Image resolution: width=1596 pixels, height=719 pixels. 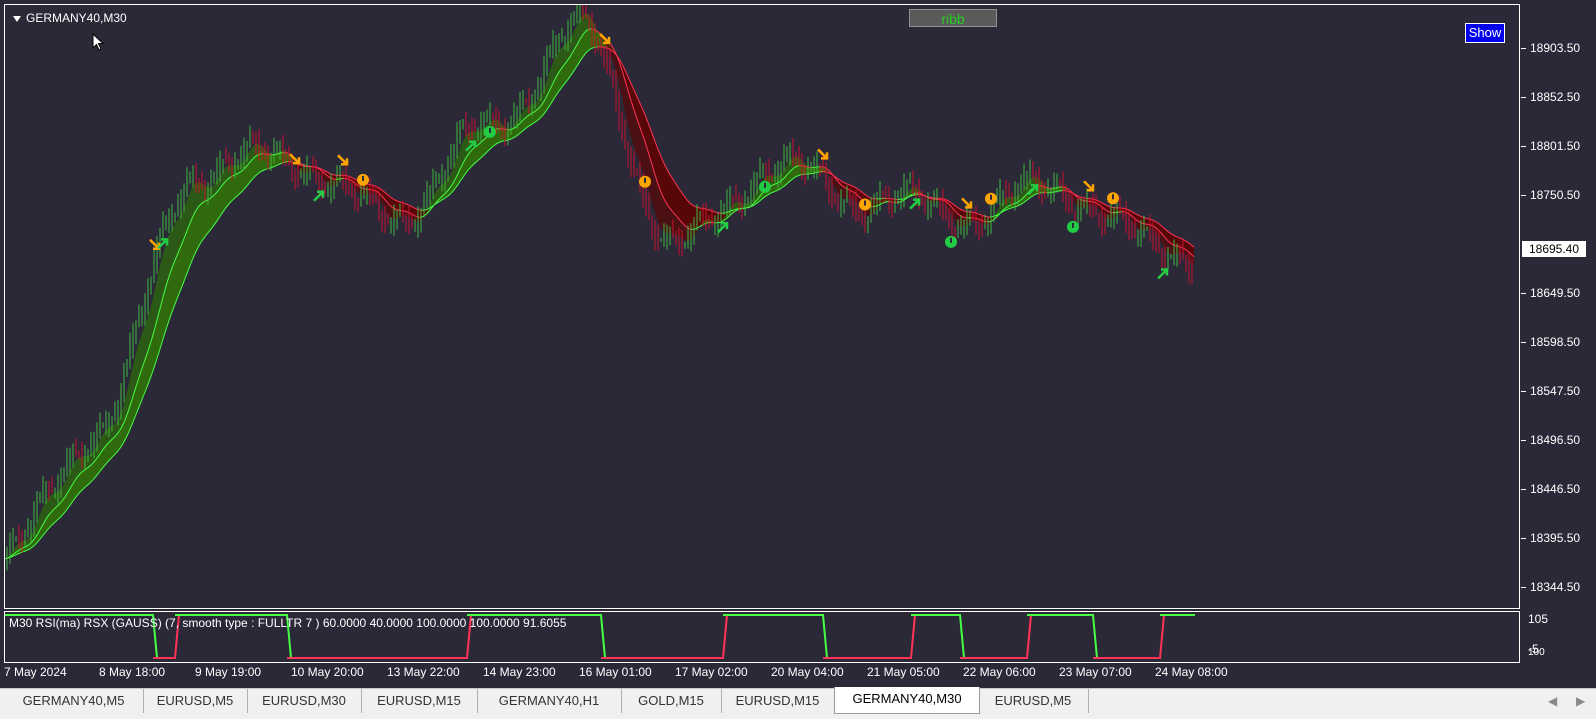 What do you see at coordinates (74, 701) in the screenshot?
I see `tab-germany40-m5: GERMANY40,M5` at bounding box center [74, 701].